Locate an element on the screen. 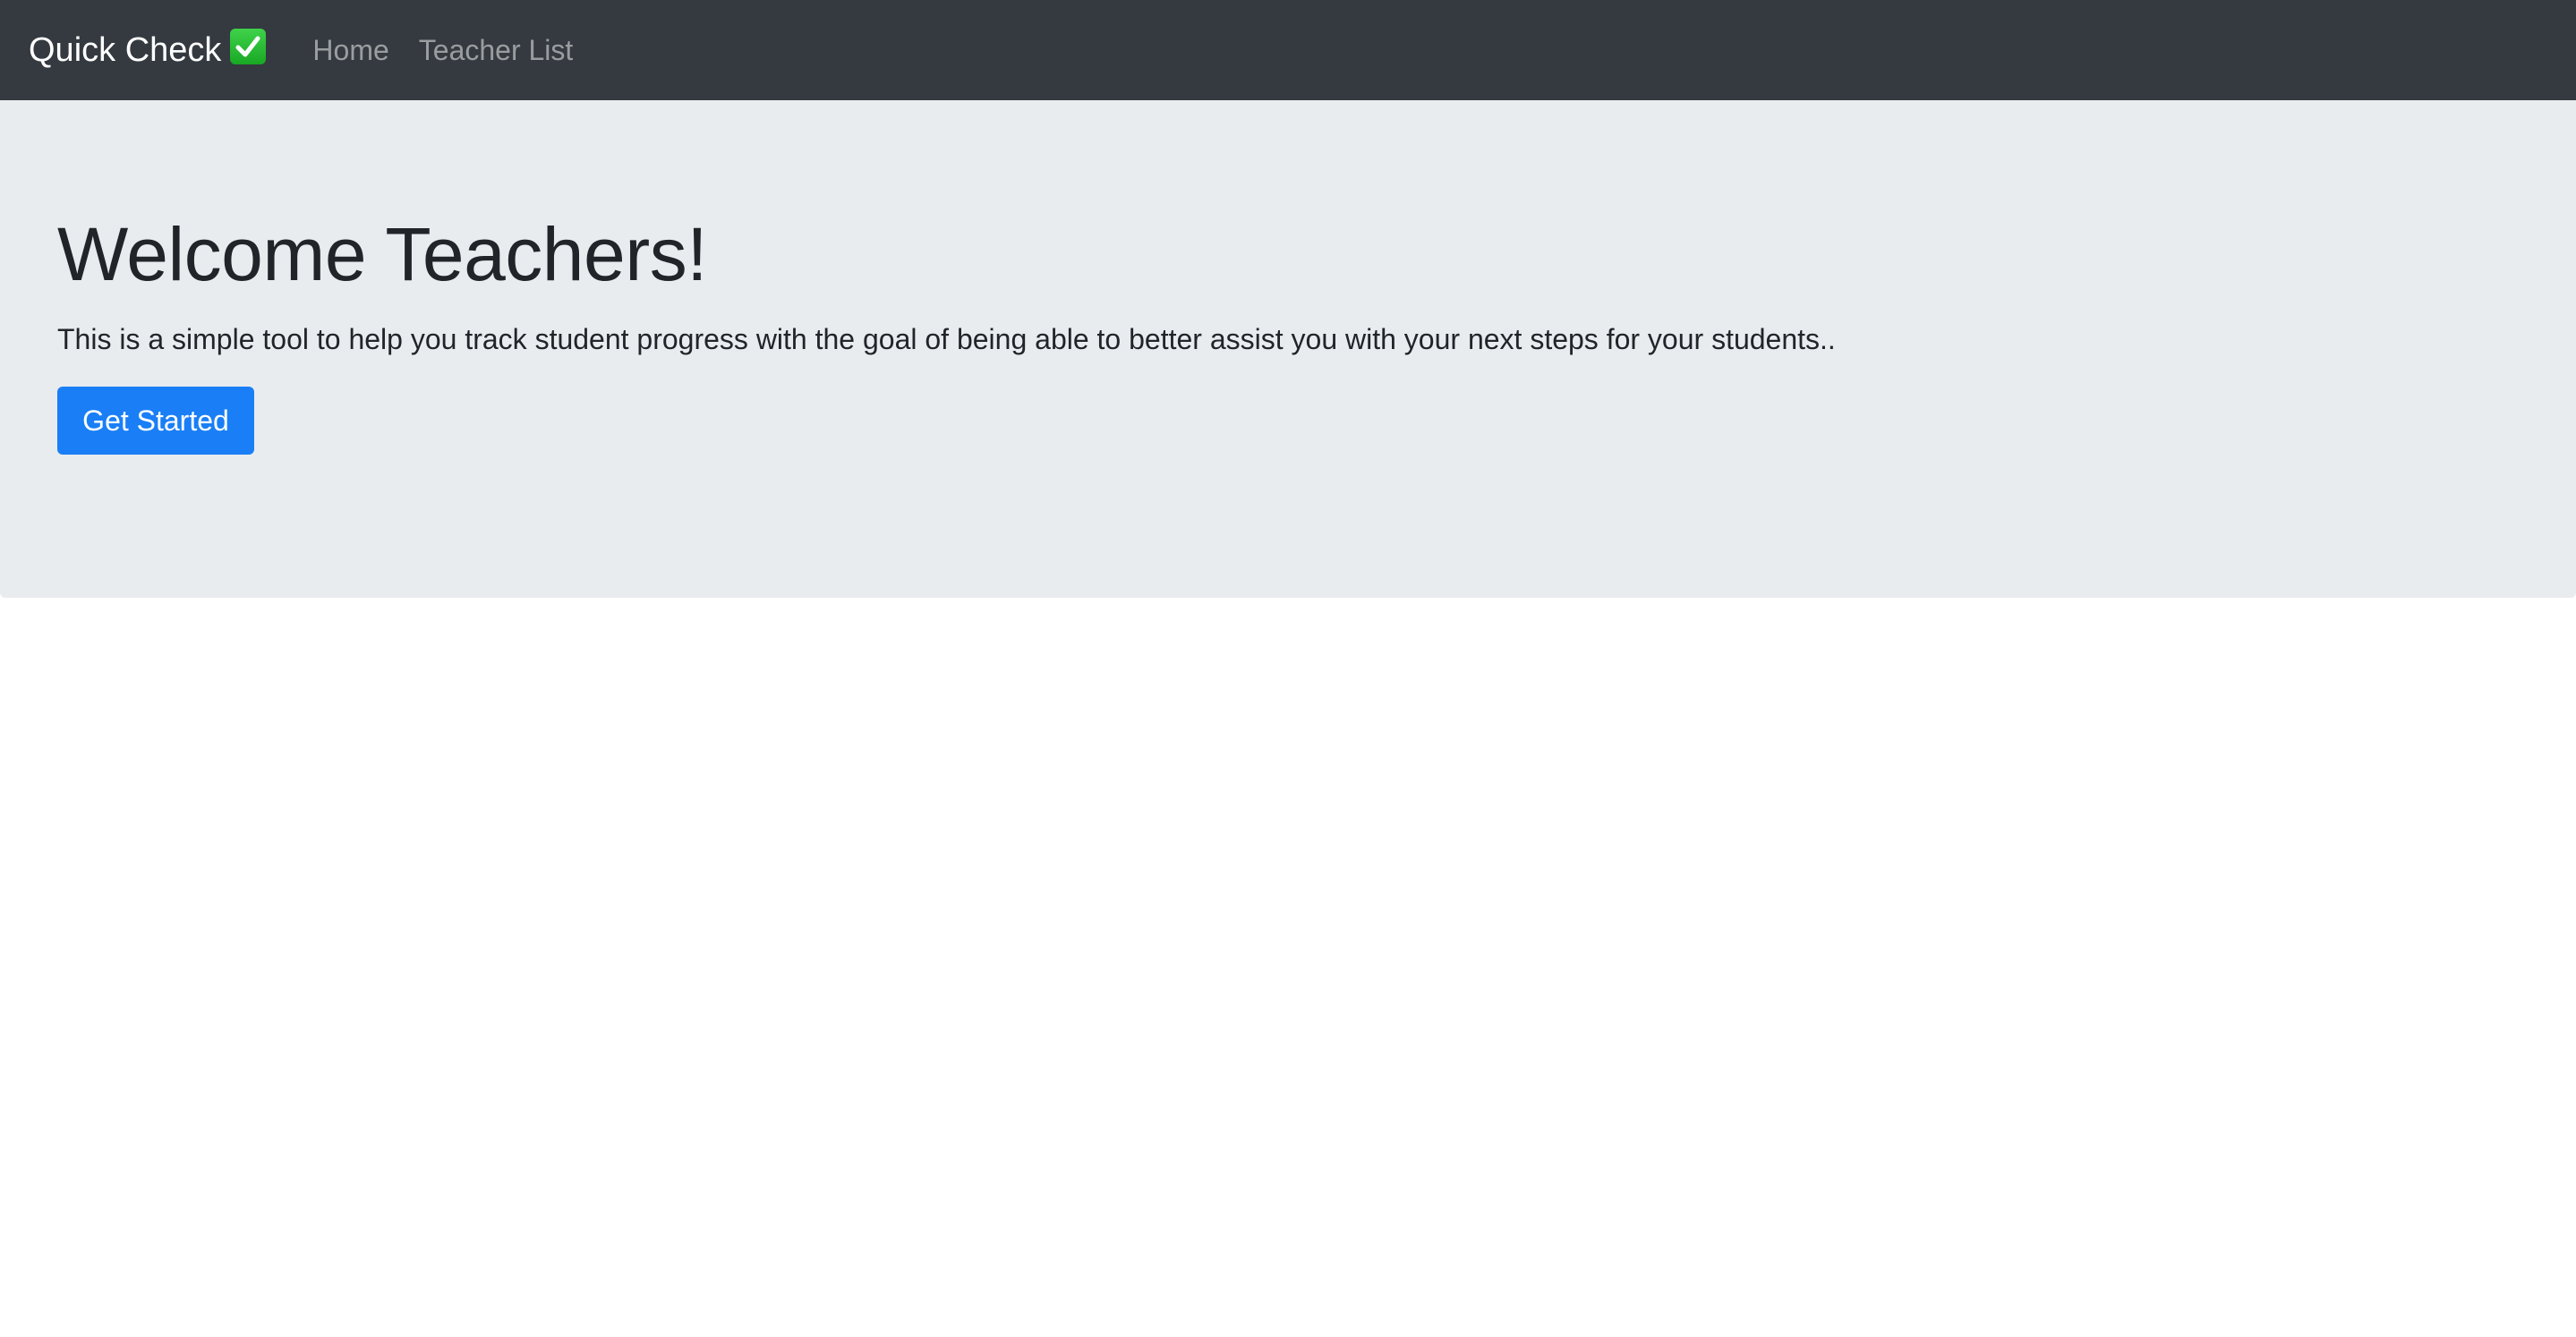 This screenshot has height=1337, width=2576. page-title: Welcome Teachers! is located at coordinates (382, 254).